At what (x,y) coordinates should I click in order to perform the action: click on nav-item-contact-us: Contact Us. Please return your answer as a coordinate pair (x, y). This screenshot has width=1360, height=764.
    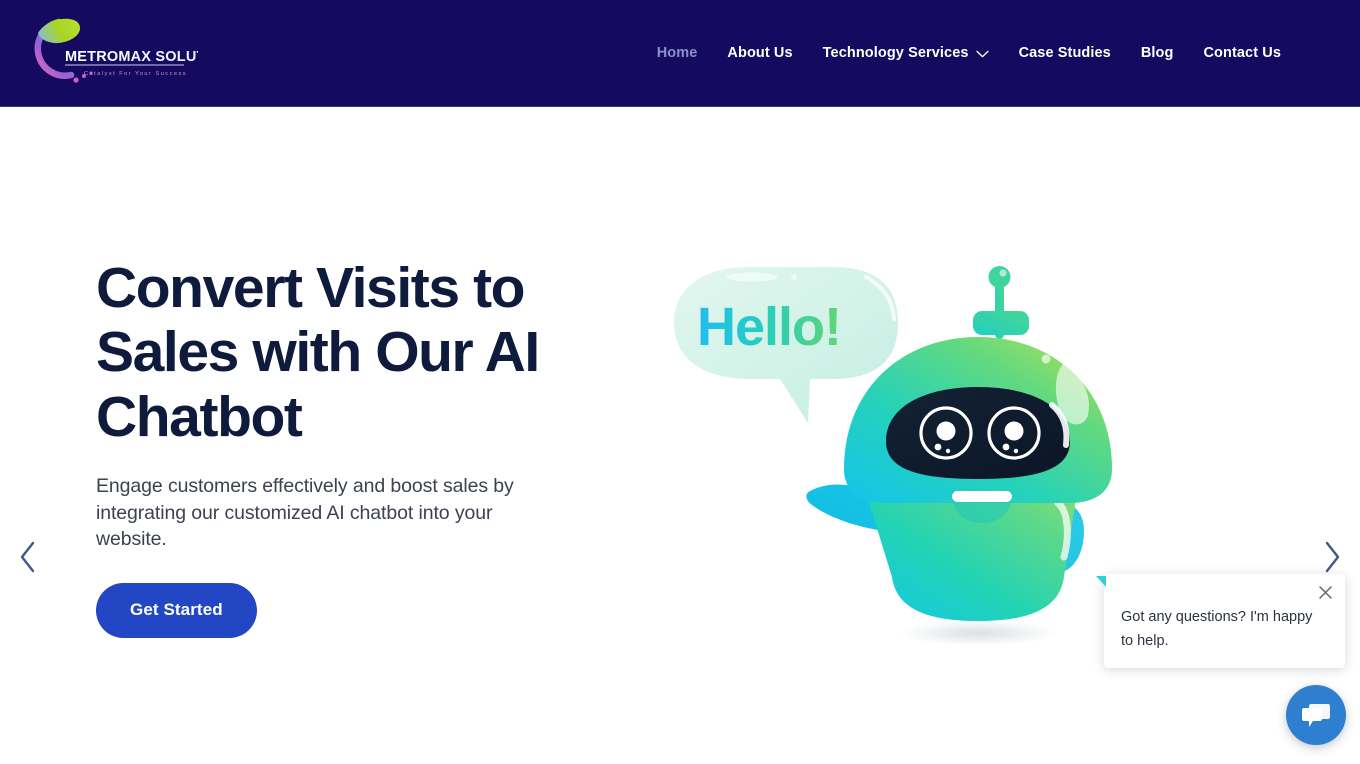
    Looking at the image, I should click on (1242, 53).